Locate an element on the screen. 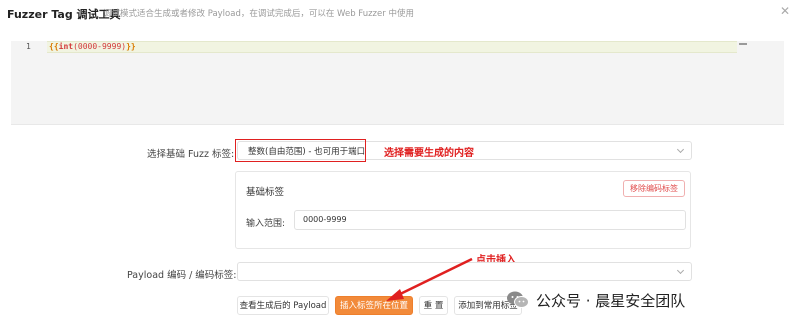 The image size is (797, 333). code-line: {{int(0000-9999)}} is located at coordinates (92, 46).